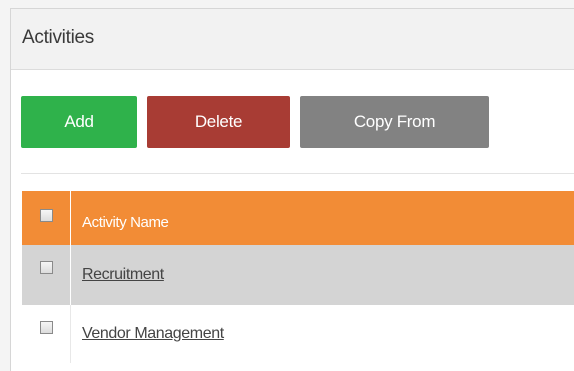 The image size is (574, 371). What do you see at coordinates (297, 173) in the screenshot?
I see `divider` at bounding box center [297, 173].